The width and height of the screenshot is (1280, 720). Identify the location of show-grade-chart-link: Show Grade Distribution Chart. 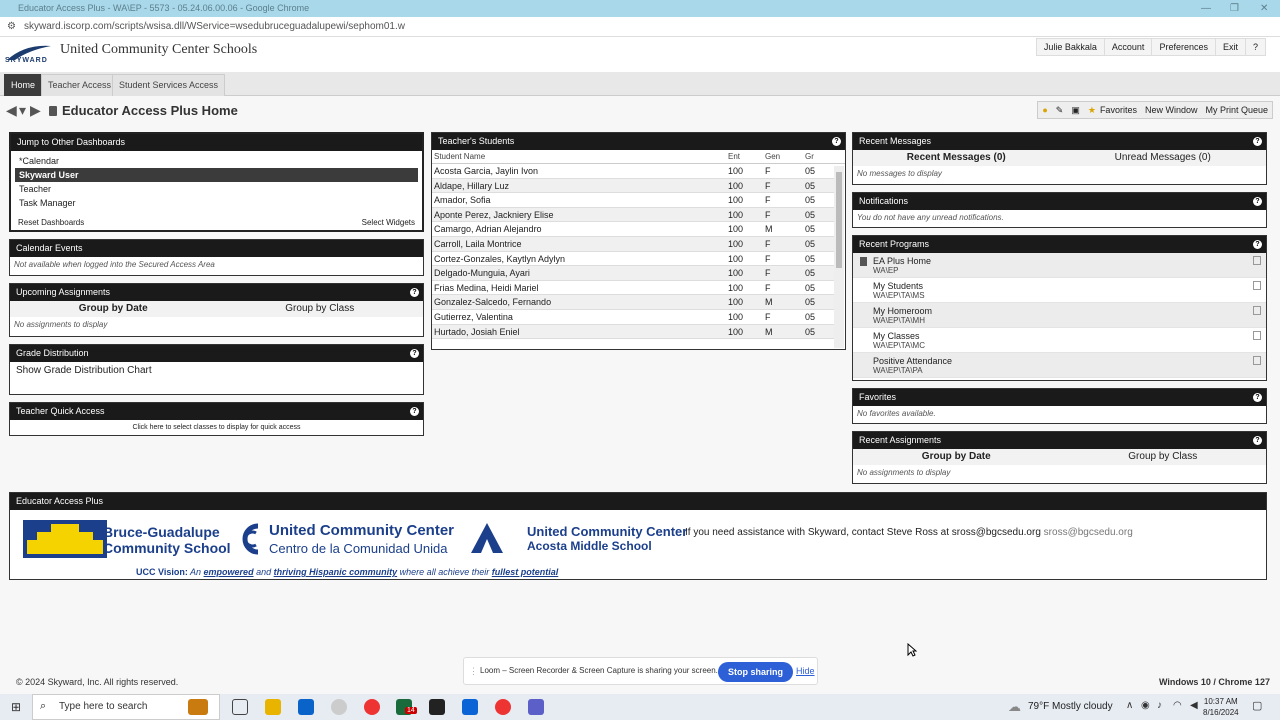
(216, 370).